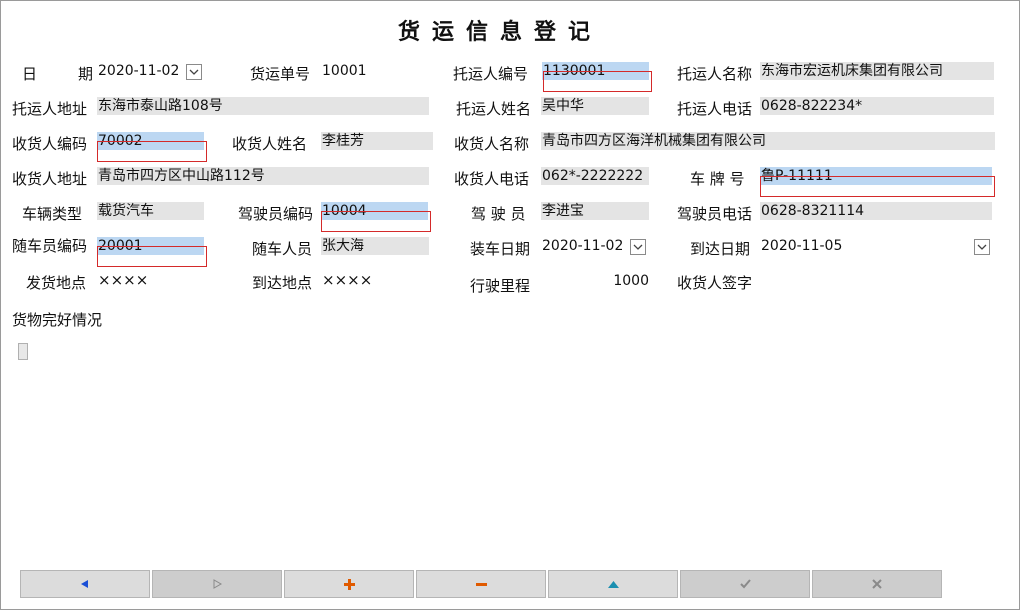  I want to click on consignee-address-field: 青岛市四方区中山路112号, so click(263, 176).